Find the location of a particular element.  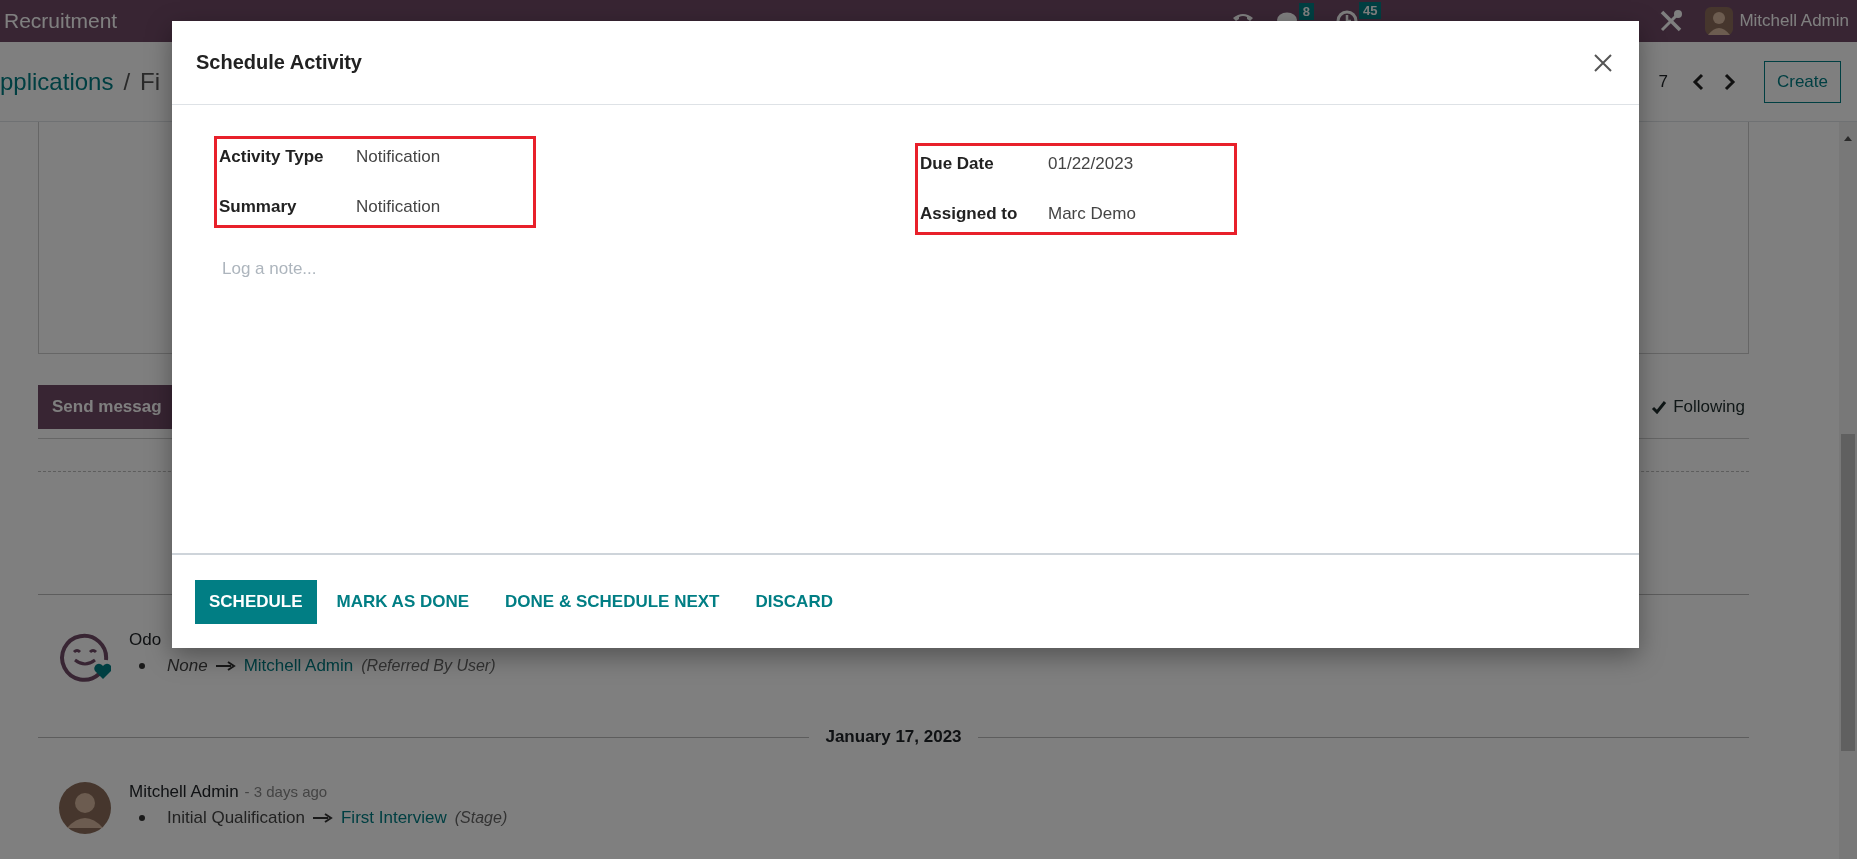

message-author: Mitchell Admin is located at coordinates (184, 792).